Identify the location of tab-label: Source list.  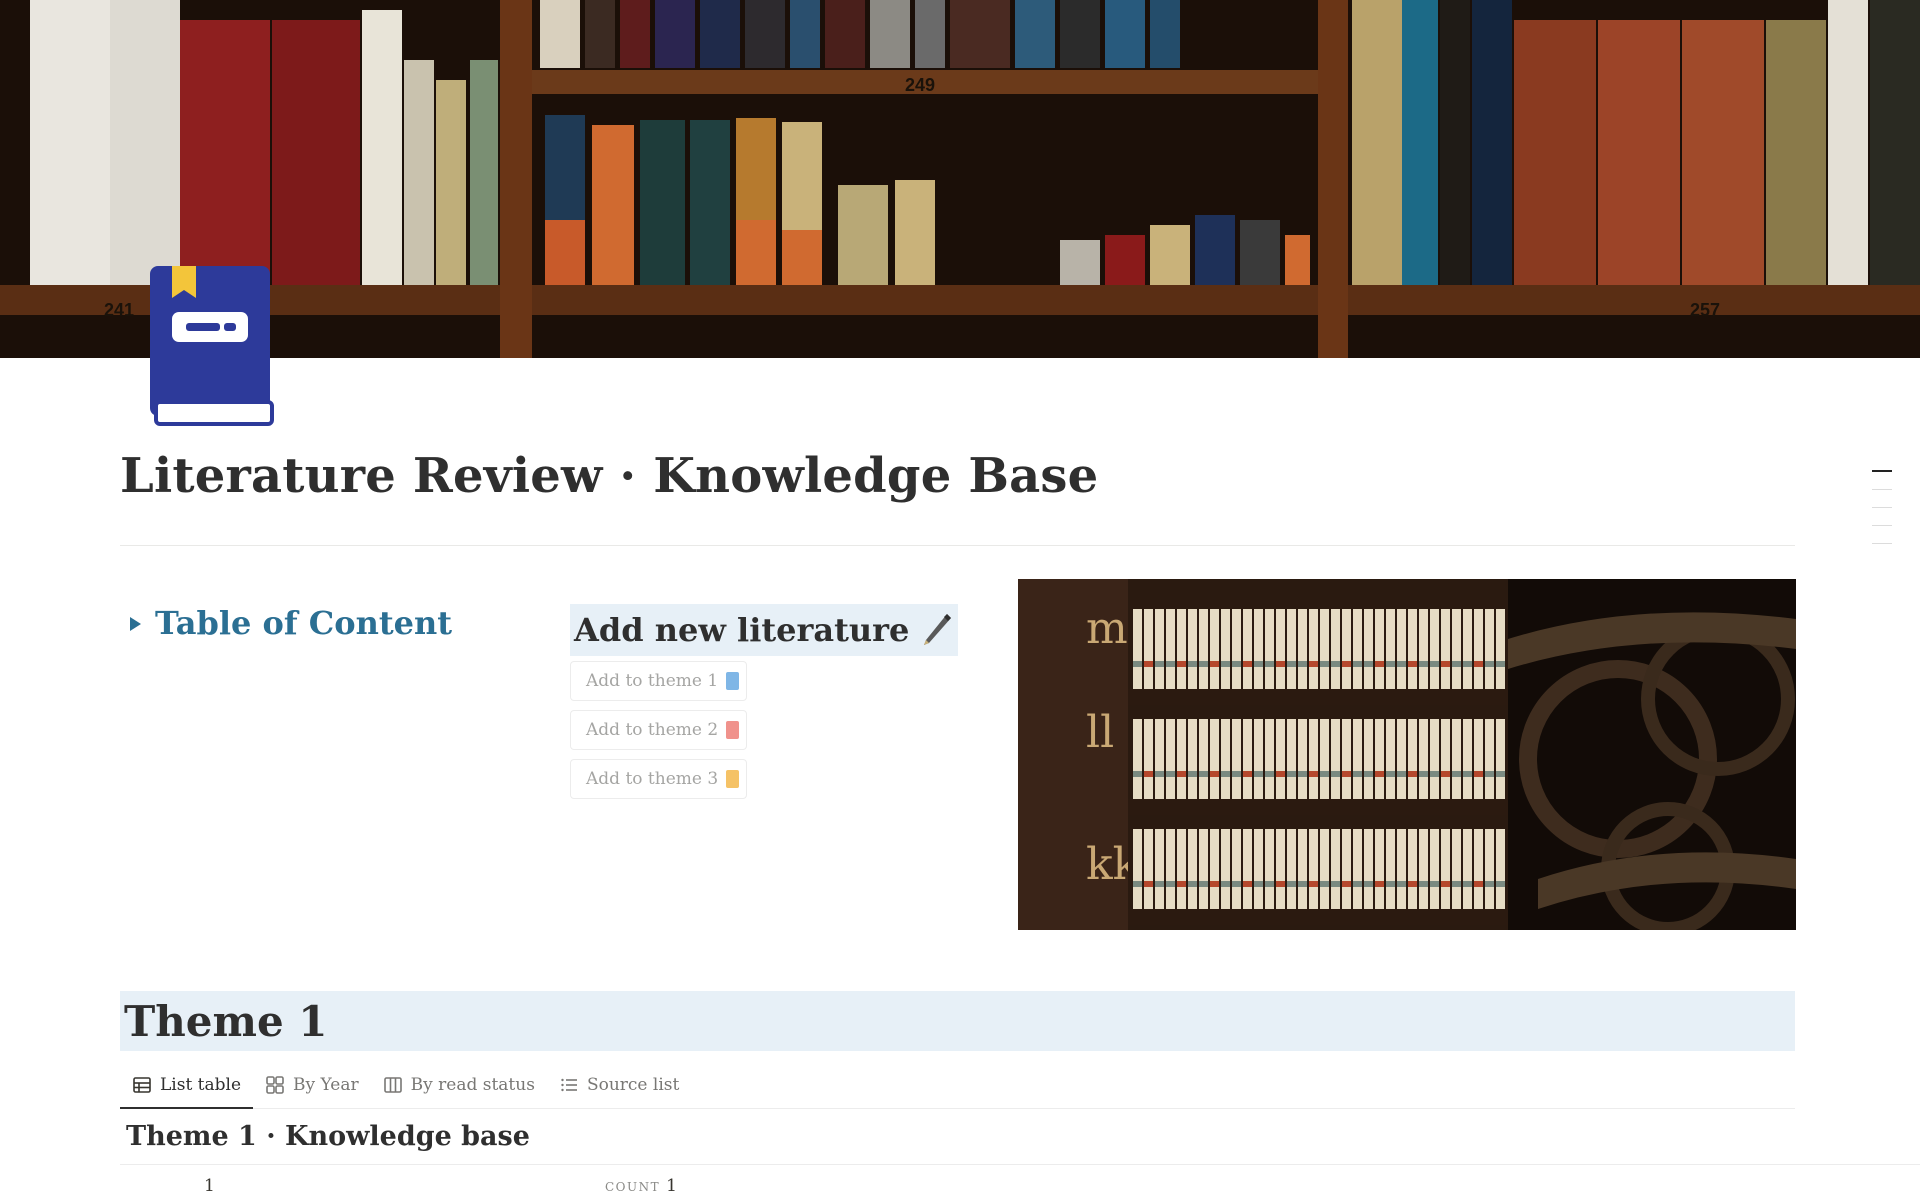
(633, 1085).